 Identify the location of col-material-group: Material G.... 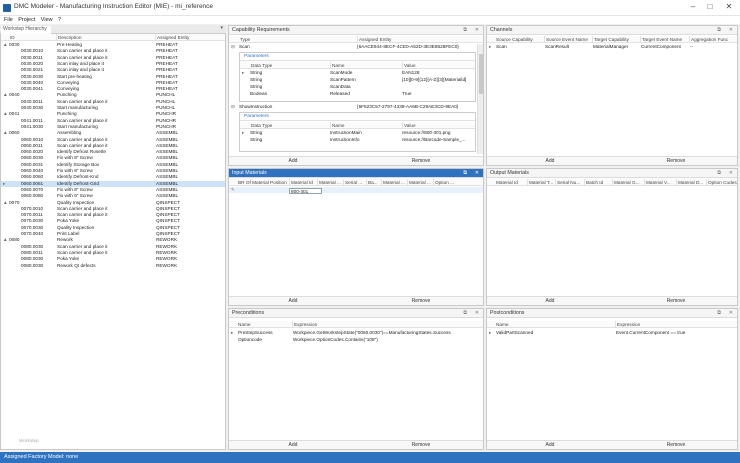
(626, 182).